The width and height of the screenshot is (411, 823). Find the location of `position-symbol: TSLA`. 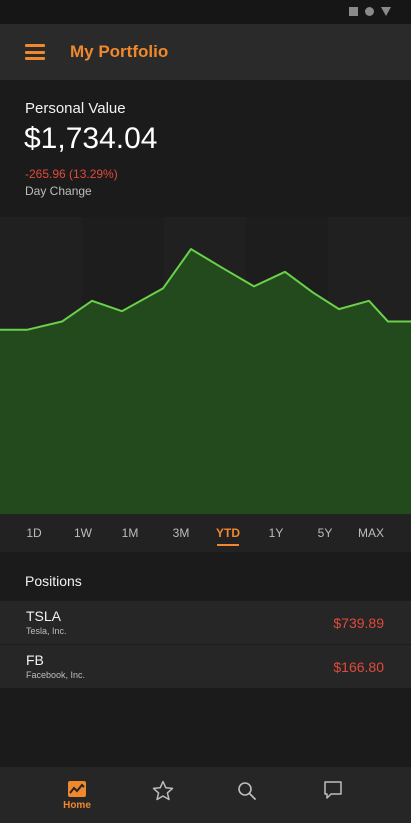

position-symbol: TSLA is located at coordinates (44, 616).